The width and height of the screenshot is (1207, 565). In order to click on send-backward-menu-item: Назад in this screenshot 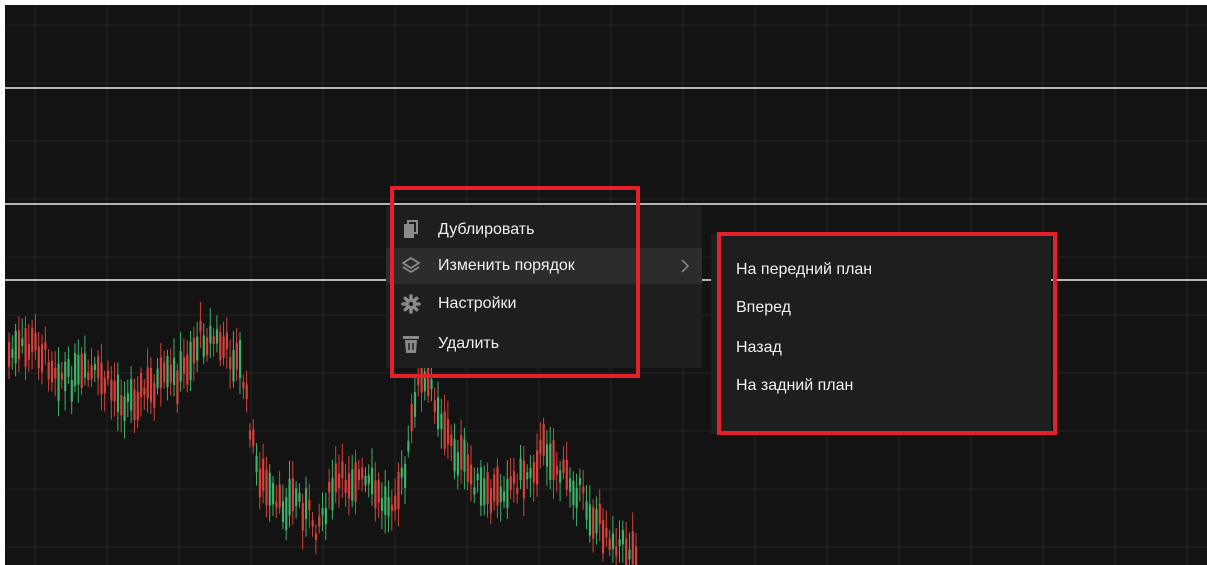, I will do `click(881, 348)`.